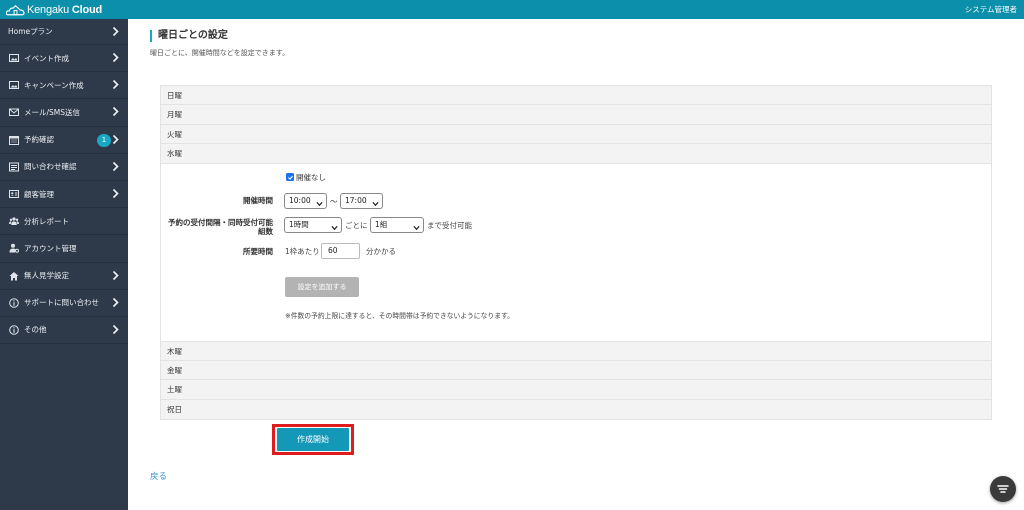  I want to click on filter-lines-icon, so click(1003, 489).